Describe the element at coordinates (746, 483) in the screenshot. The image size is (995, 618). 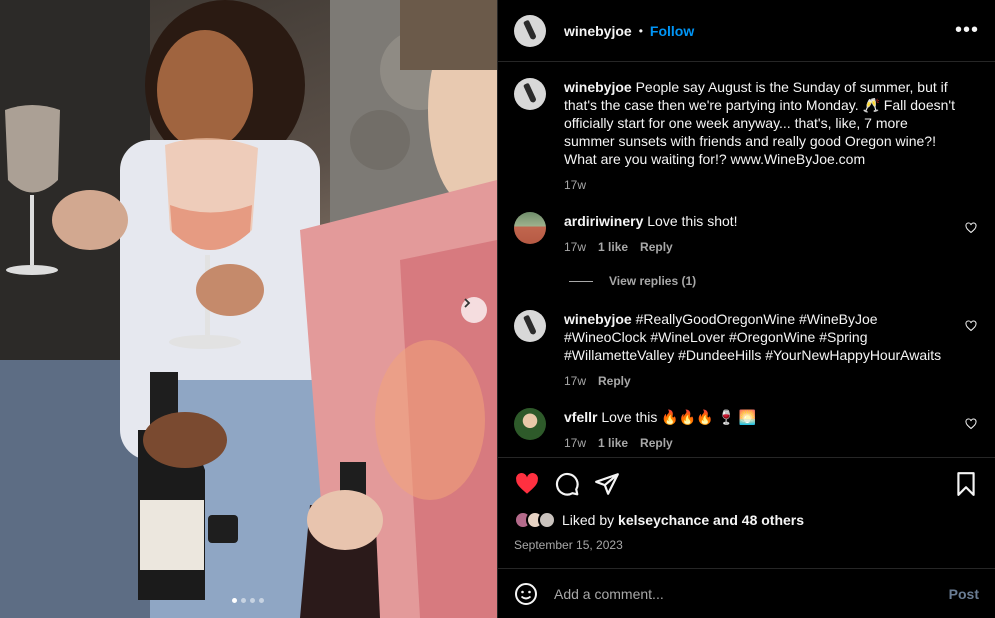
I see `post-actions` at that location.